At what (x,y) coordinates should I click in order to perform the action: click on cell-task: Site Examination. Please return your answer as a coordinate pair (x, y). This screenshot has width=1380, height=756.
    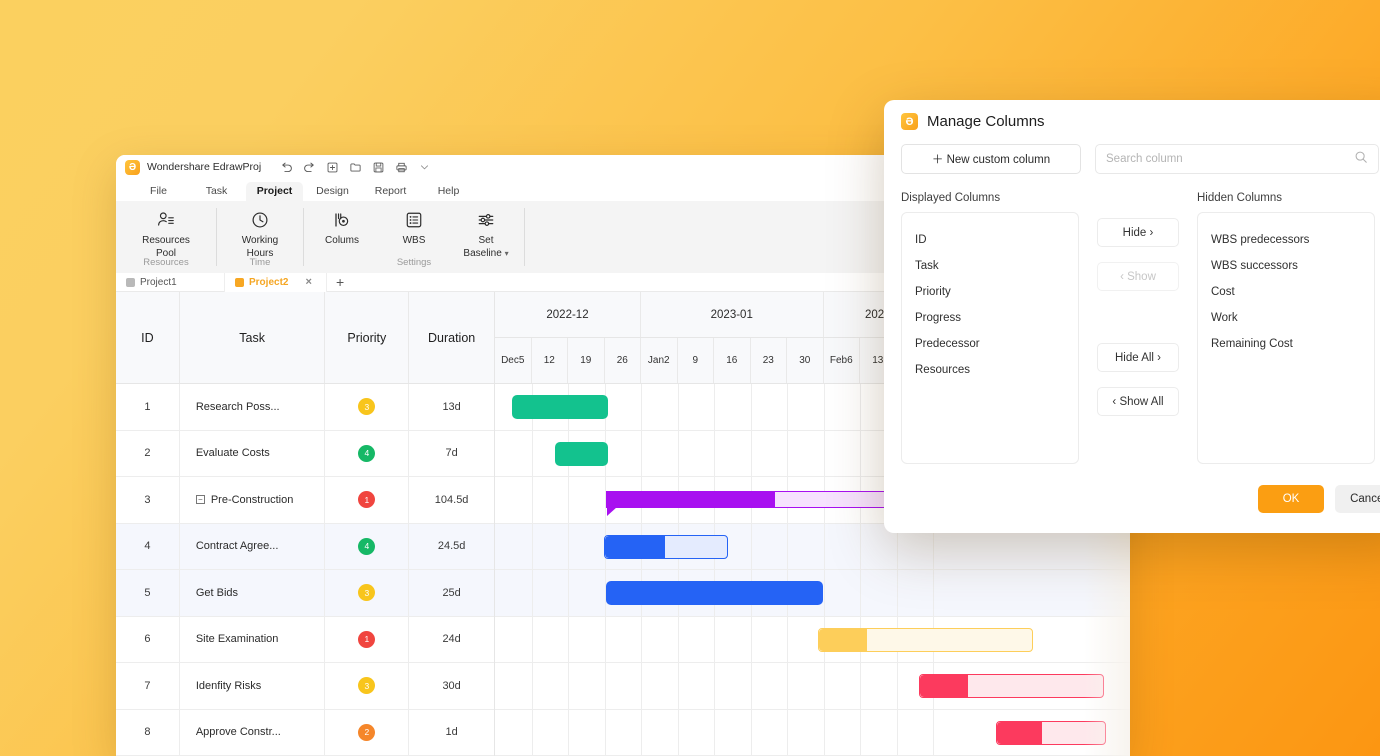
    Looking at the image, I should click on (253, 639).